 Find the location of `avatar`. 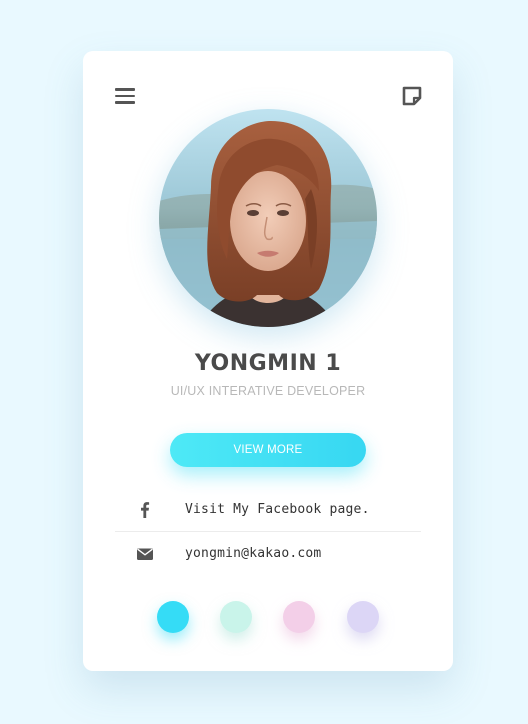

avatar is located at coordinates (268, 218).